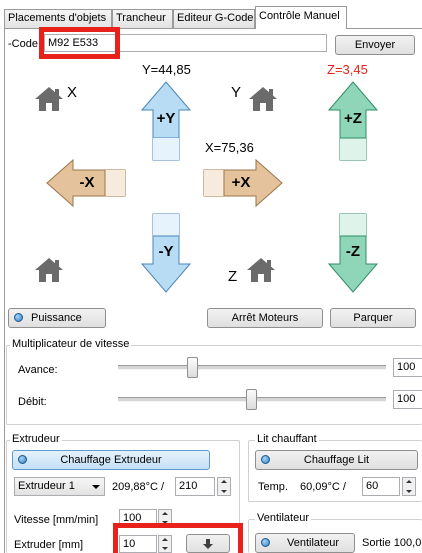  Describe the element at coordinates (353, 118) in the screenshot. I see `plus-z-label: +Z` at that location.